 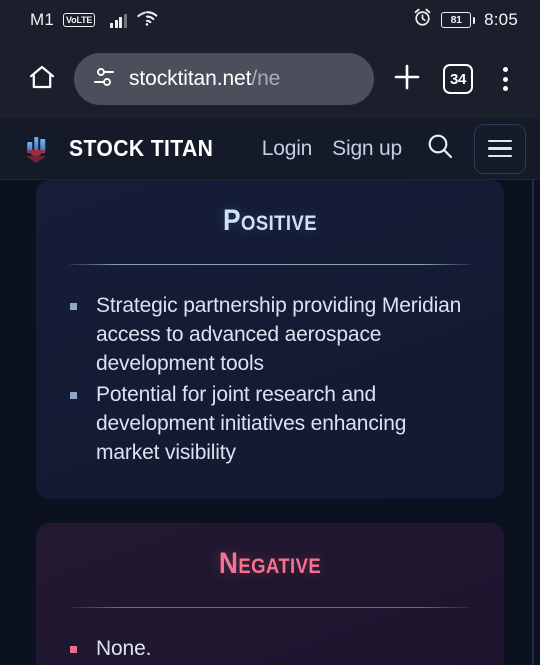 I want to click on status-bar-right: 81 8:05, so click(x=465, y=20).